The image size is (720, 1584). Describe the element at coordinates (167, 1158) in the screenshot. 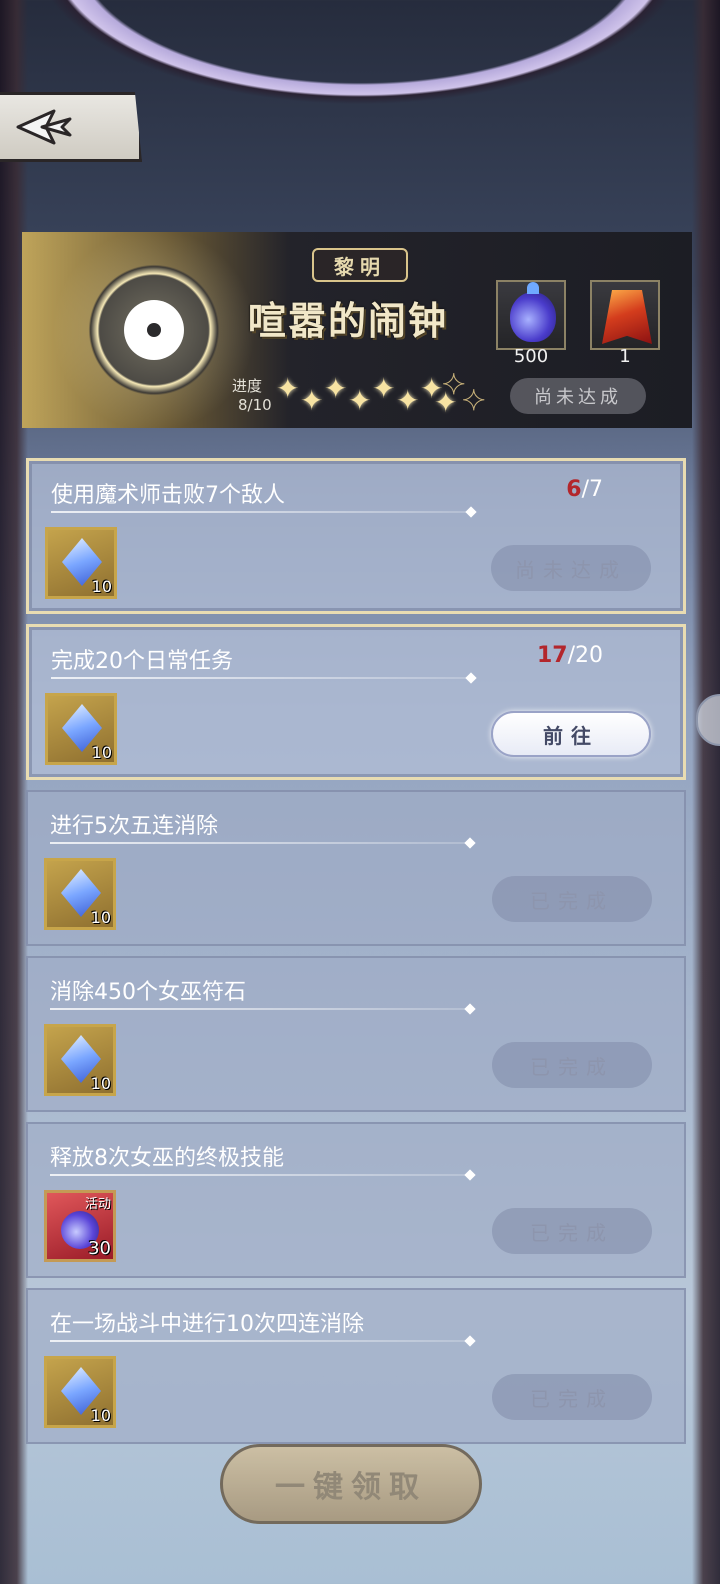

I see `task-name: 释放8次女巫的终极技能` at that location.